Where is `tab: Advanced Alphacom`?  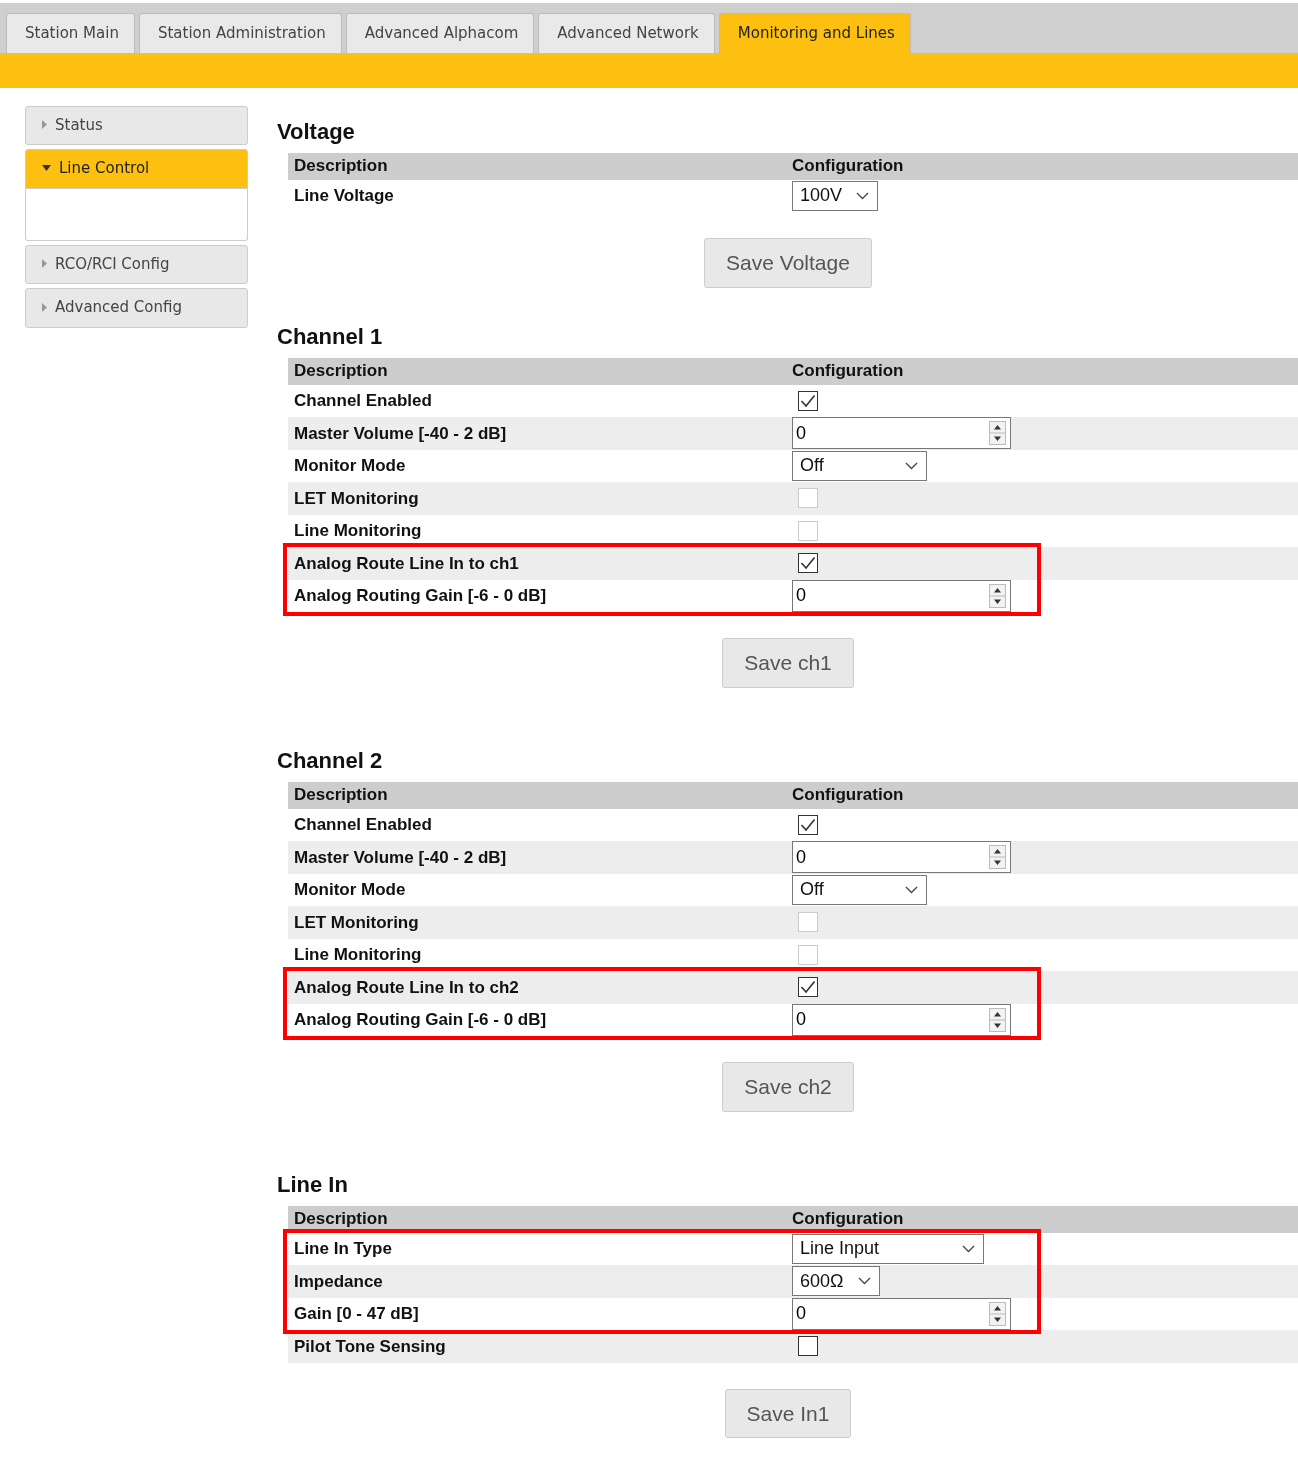 tab: Advanced Alphacom is located at coordinates (440, 33).